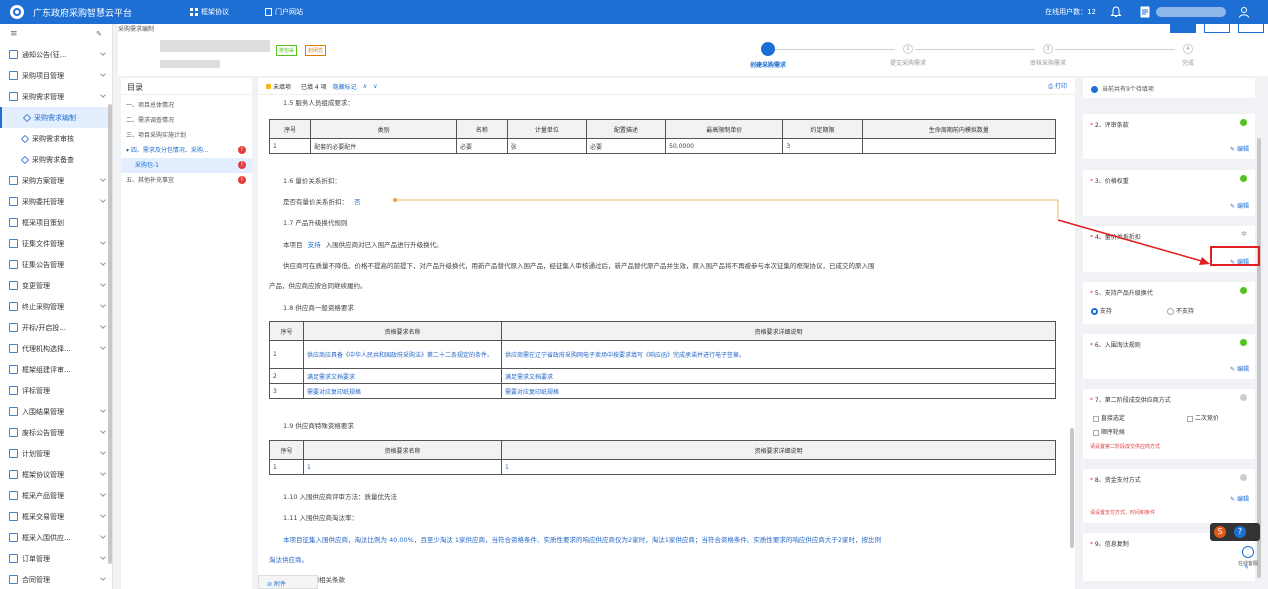 This screenshot has height=589, width=1268. What do you see at coordinates (99, 34) in the screenshot?
I see `pin-icon: ✎` at bounding box center [99, 34].